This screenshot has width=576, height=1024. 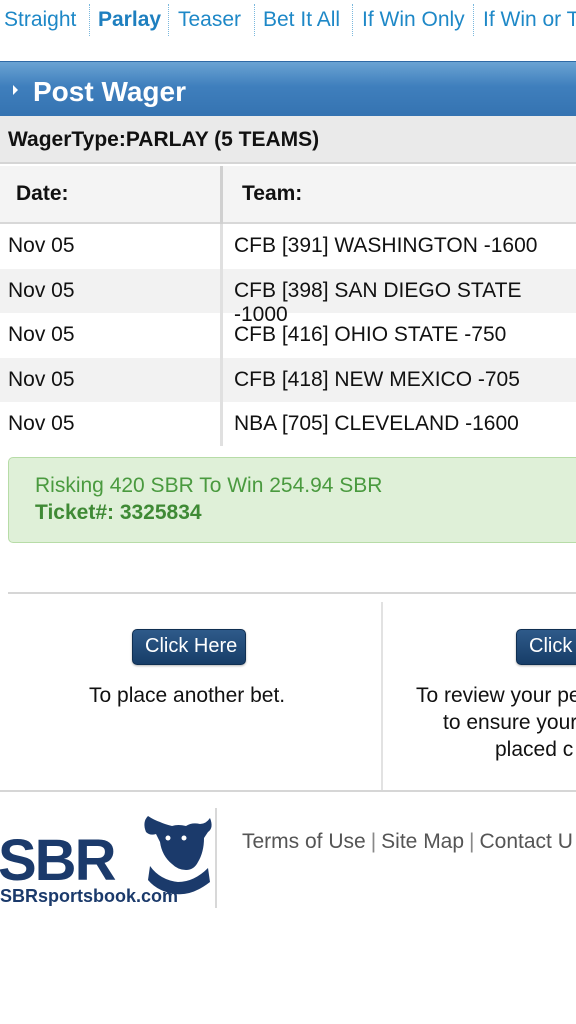 I want to click on review-text-line-1: To review your pe, so click(x=496, y=695).